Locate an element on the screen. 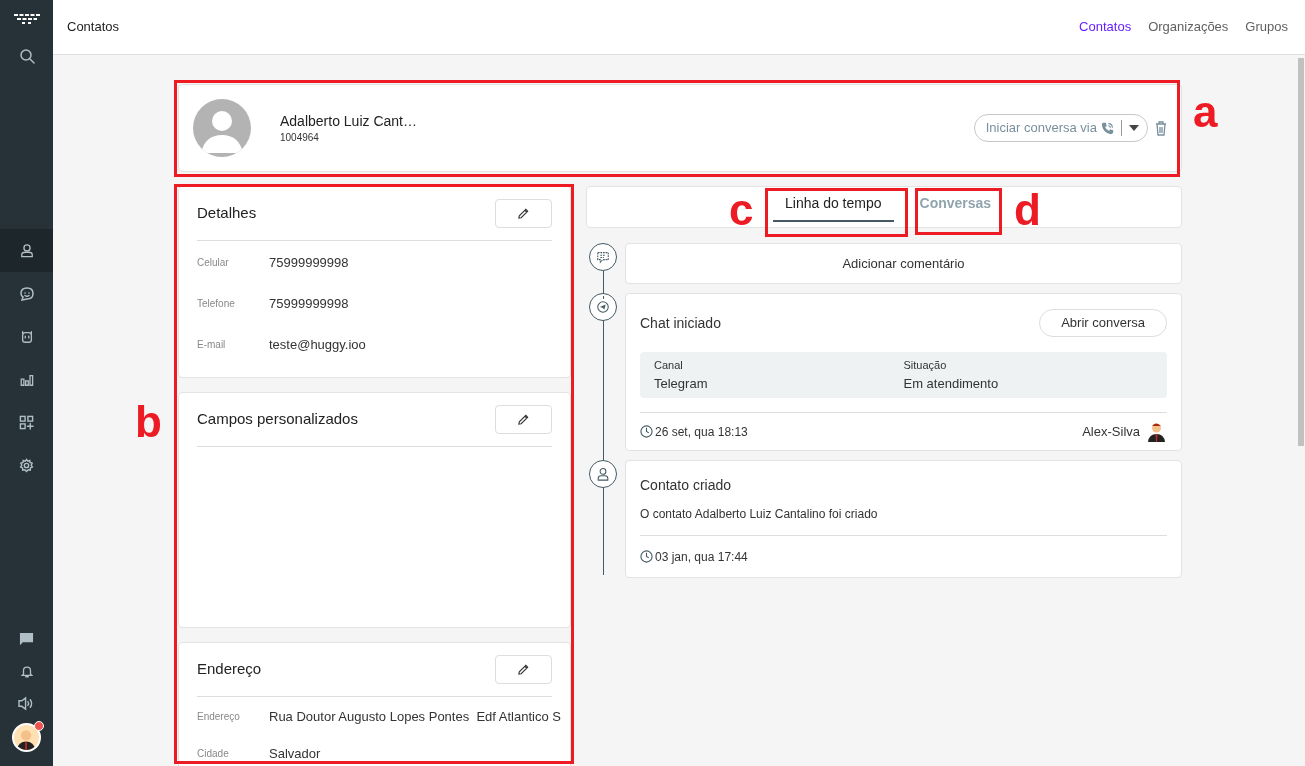 The height and width of the screenshot is (766, 1305). page-title: Contatos is located at coordinates (93, 27).